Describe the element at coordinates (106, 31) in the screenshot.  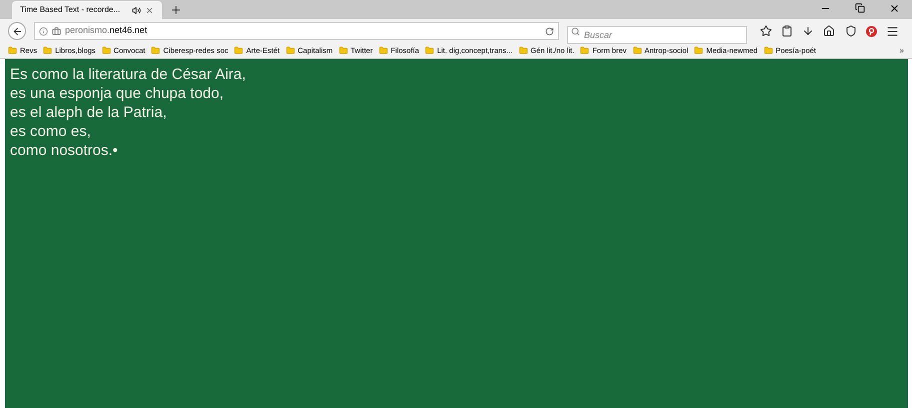
I see `url-text: peronismo.net46.net` at that location.